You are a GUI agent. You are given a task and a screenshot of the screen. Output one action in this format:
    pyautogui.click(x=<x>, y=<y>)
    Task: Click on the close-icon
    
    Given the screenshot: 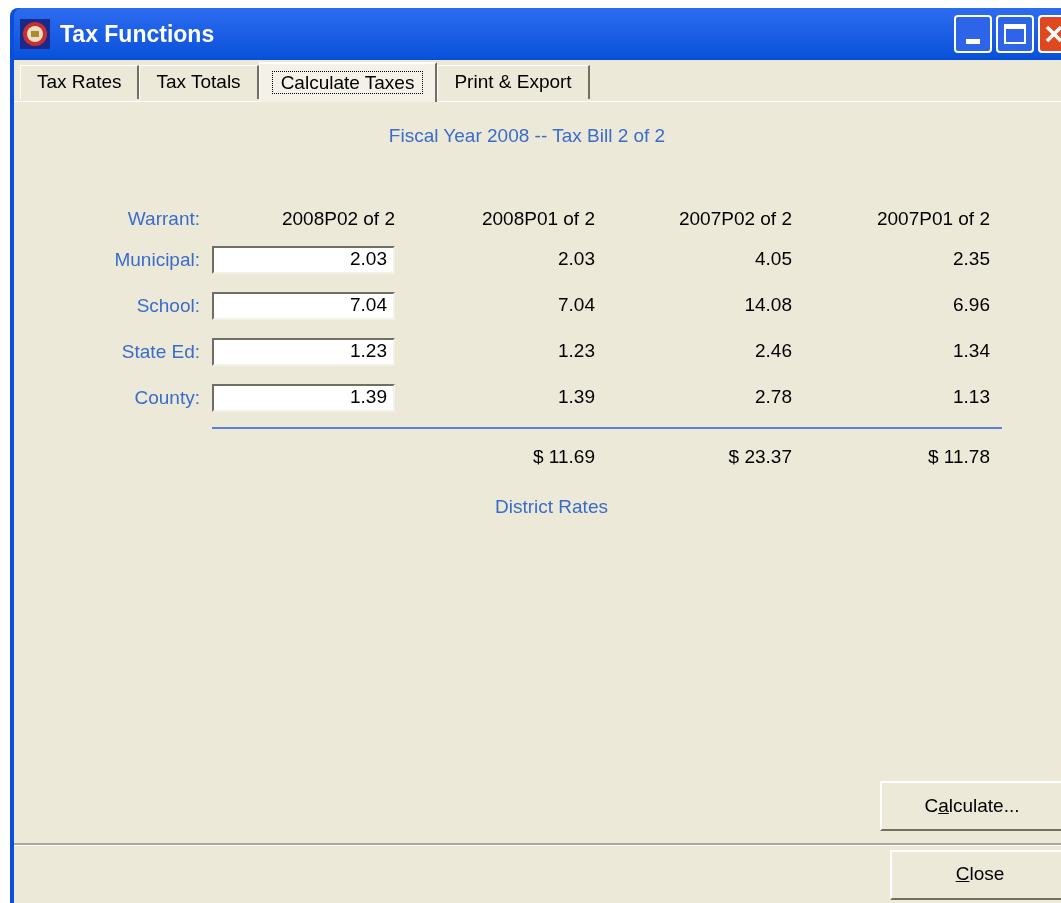 What is the action you would take?
    pyautogui.click(x=1052, y=34)
    